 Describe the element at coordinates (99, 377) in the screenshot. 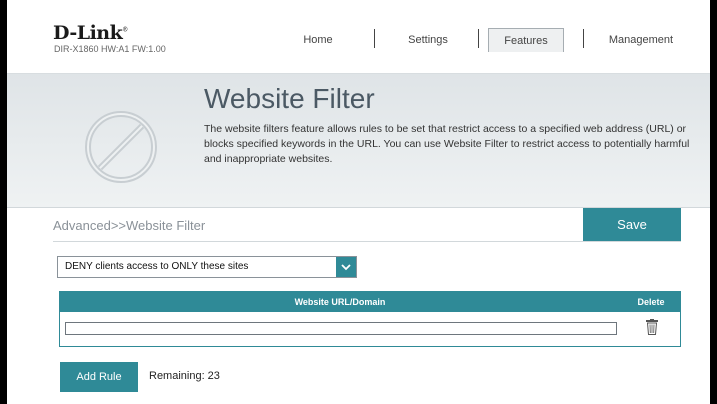

I see `add-rule-button: Add Rule` at that location.